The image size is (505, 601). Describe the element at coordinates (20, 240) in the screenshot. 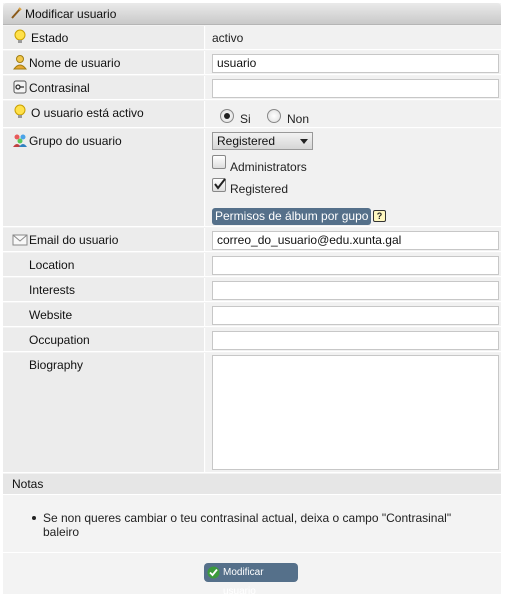

I see `envelope-icon` at that location.